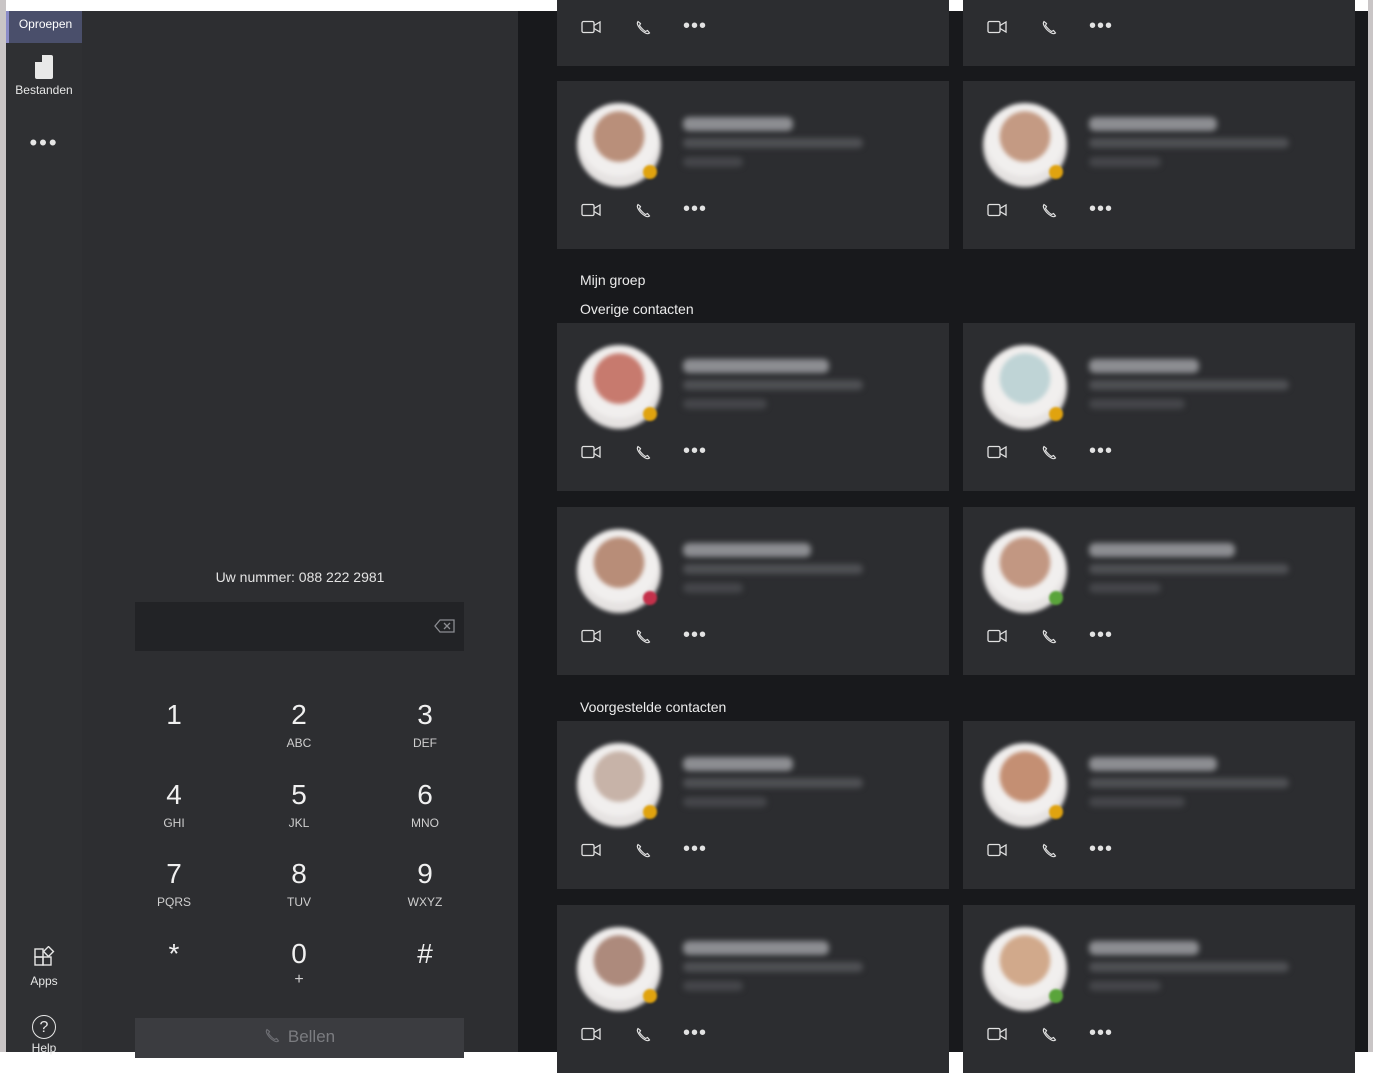 This screenshot has width=1373, height=1073. Describe the element at coordinates (299, 714) in the screenshot. I see `dial-key-digit: 2` at that location.